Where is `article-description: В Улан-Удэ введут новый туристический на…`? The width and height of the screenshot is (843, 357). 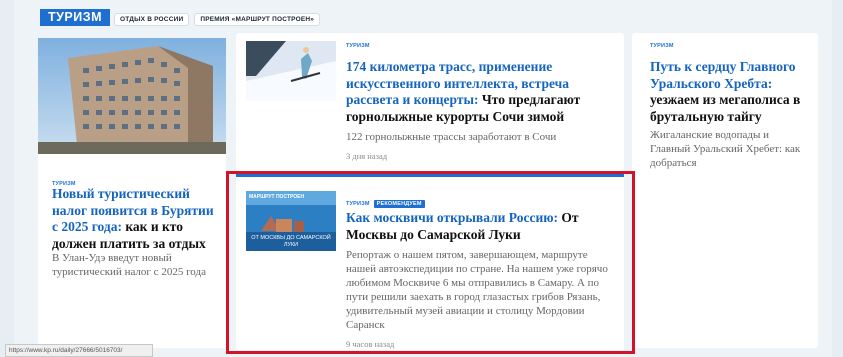
article-description: В Улан-Удэ введут новый туристический на… is located at coordinates (129, 265).